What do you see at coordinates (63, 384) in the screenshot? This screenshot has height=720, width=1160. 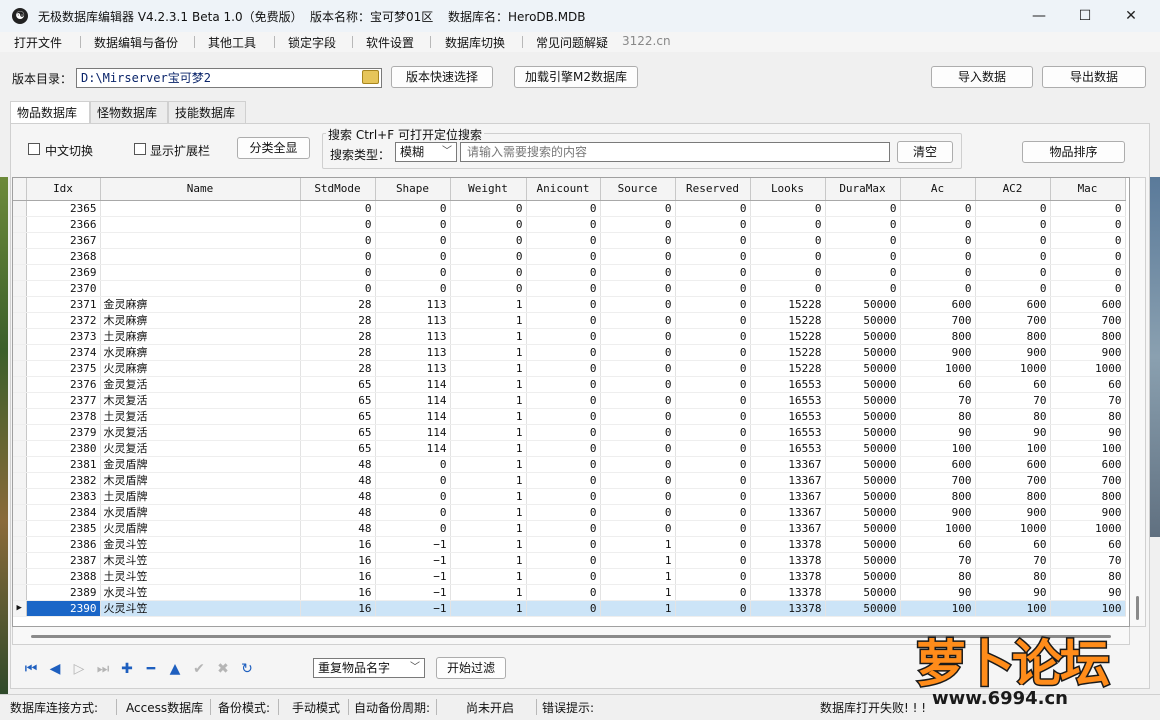 I see `cell-idx: 2376` at bounding box center [63, 384].